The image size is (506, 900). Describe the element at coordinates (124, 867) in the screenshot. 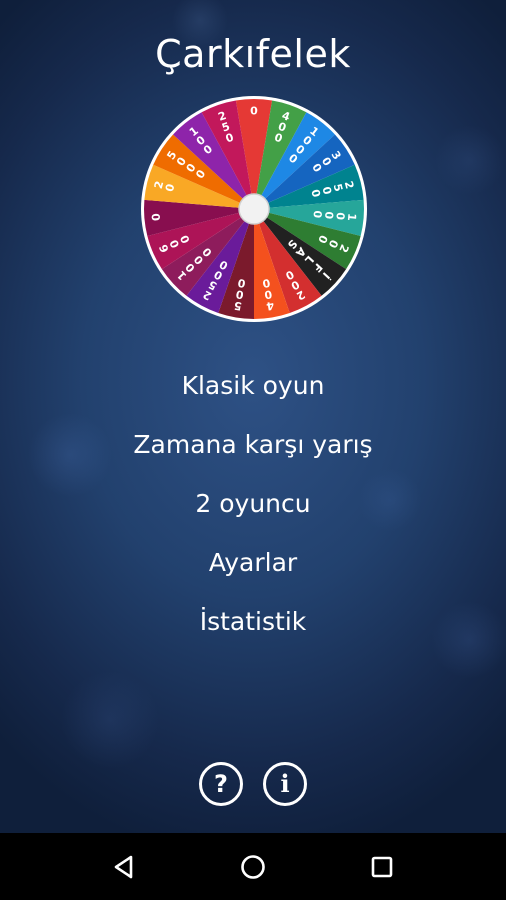

I see `back-icon` at that location.